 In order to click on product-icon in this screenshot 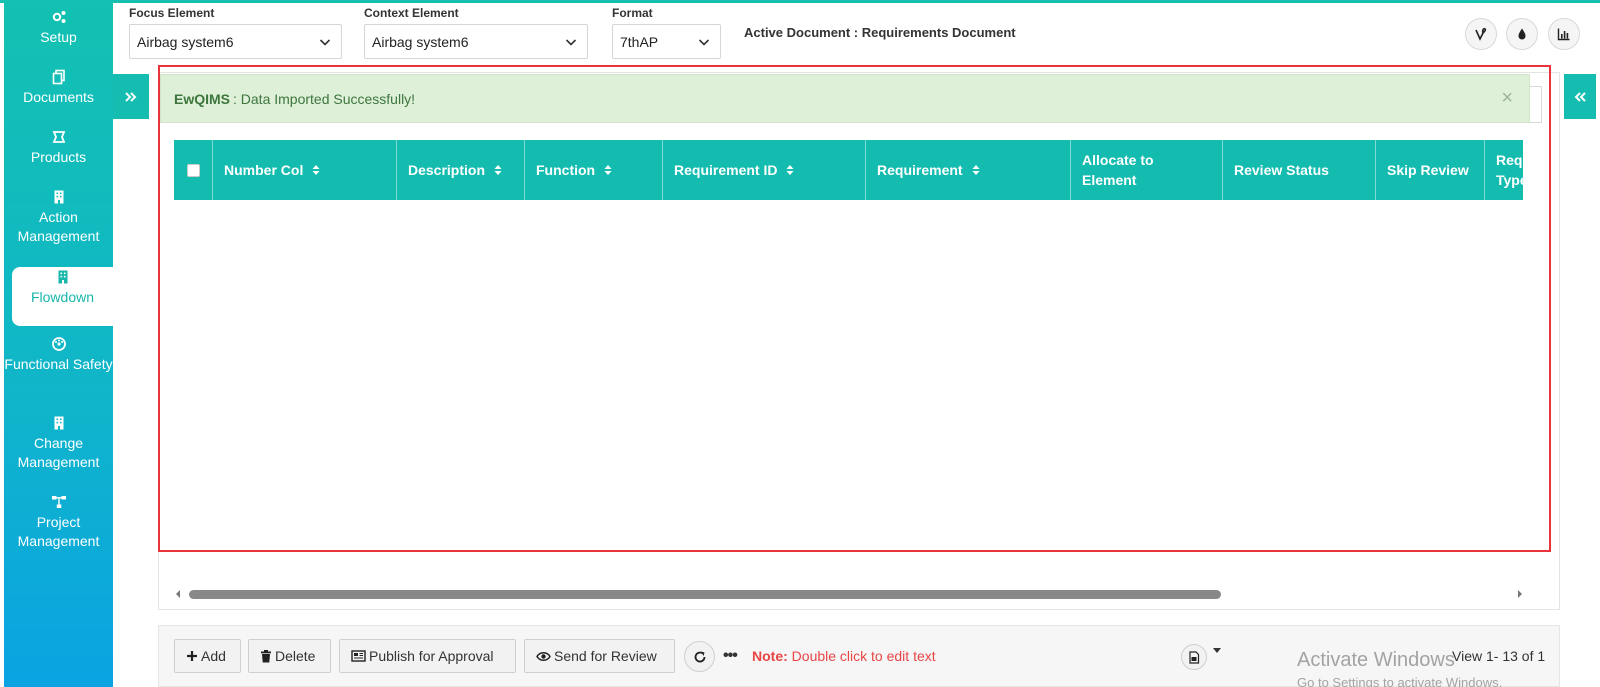, I will do `click(58, 137)`.